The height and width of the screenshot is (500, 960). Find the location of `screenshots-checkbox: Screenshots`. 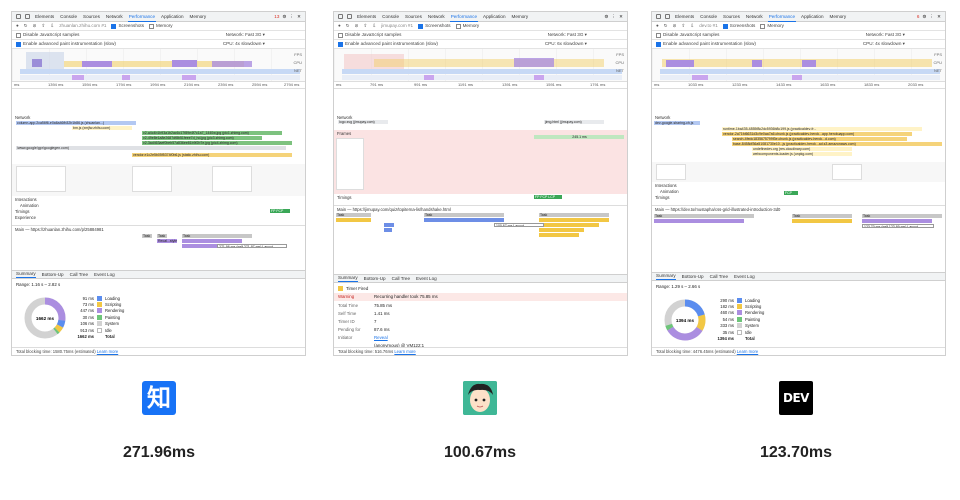

screenshots-checkbox: Screenshots is located at coordinates (738, 26).